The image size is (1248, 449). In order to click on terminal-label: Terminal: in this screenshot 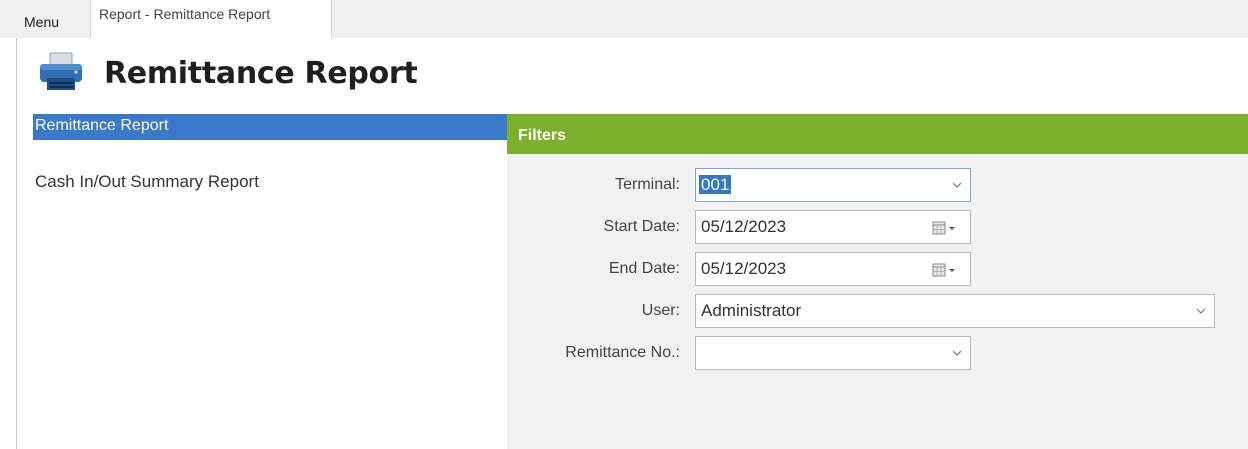, I will do `click(647, 184)`.